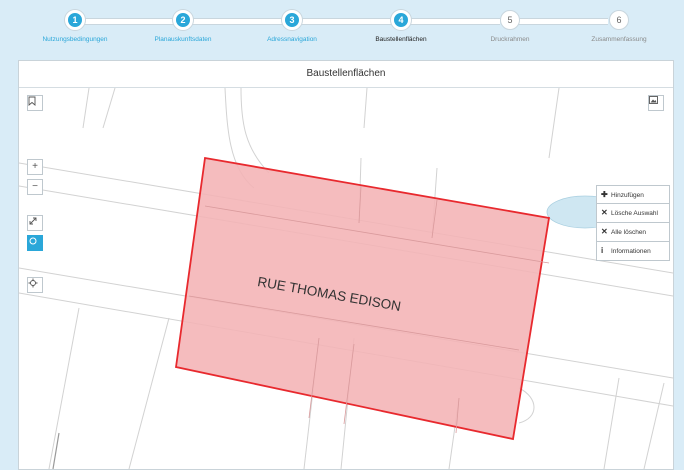 This screenshot has width=684, height=470. I want to click on step-5-label: Druckrahmen, so click(510, 39).